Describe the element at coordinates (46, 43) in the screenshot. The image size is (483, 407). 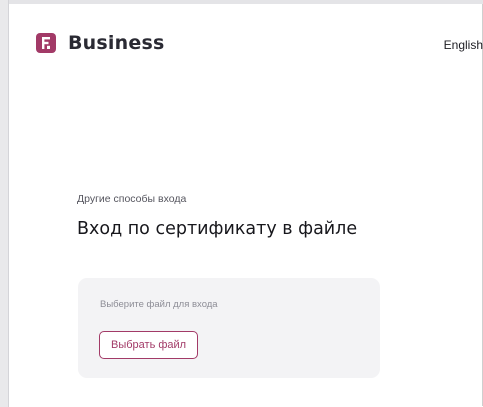
I see `brand-logo-icon` at that location.